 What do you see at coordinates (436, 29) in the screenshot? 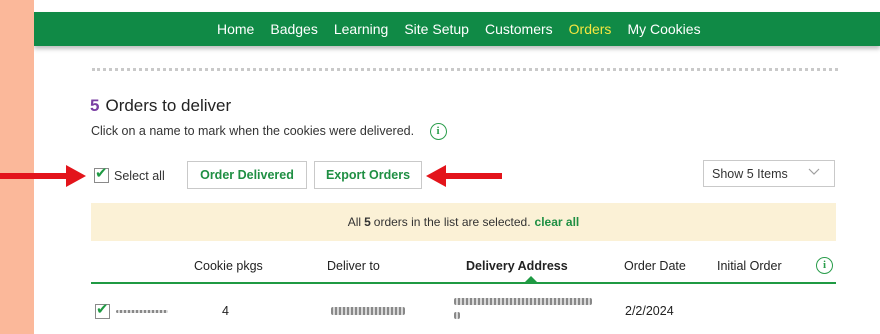
I see `nav-item-site-setup: Site Setup` at bounding box center [436, 29].